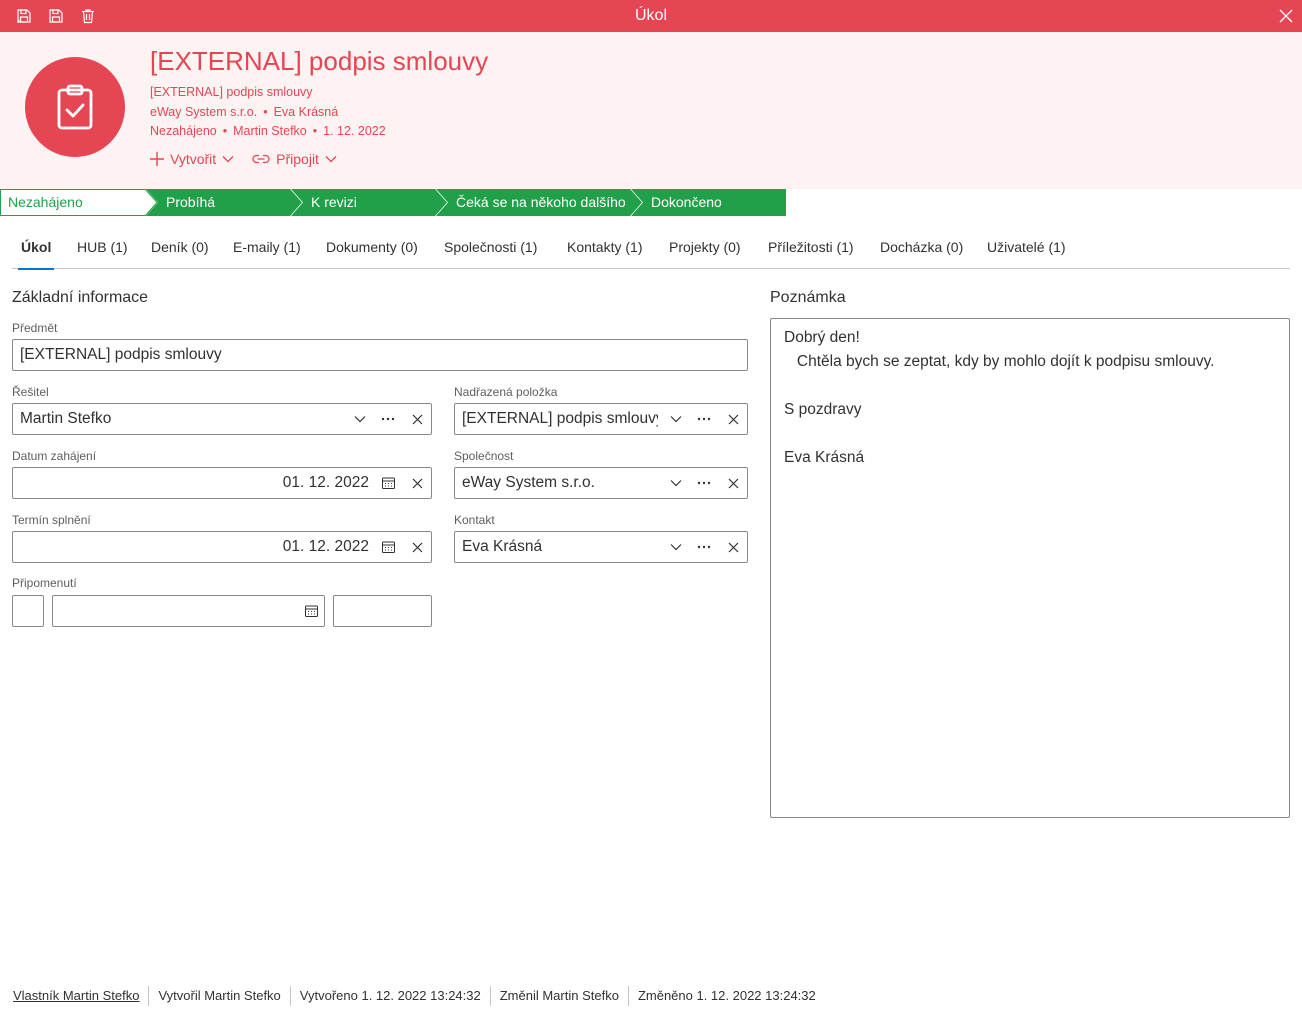 Image resolution: width=1302 pixels, height=1013 pixels. I want to click on header-contact: Eva Krásná, so click(306, 112).